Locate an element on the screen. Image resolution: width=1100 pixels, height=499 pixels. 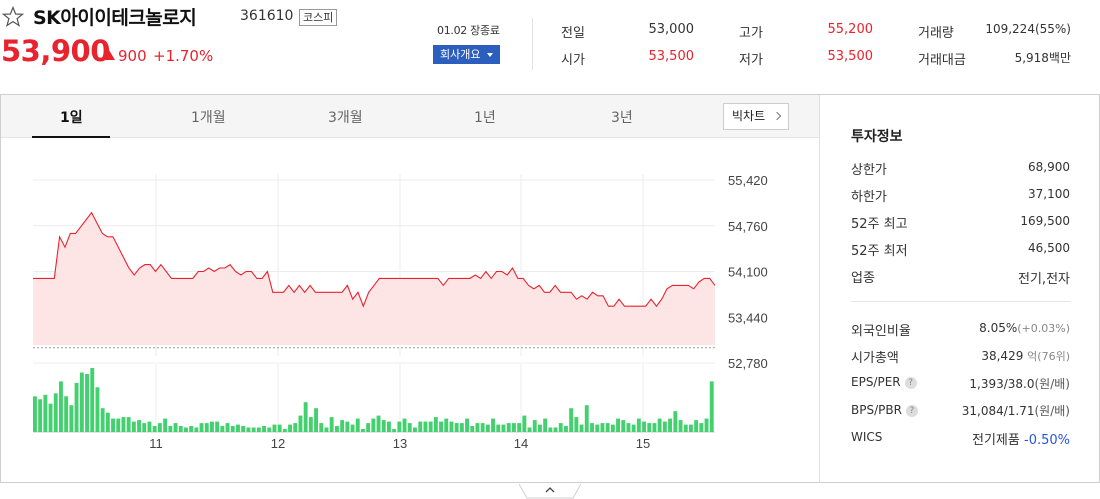
info-label-52w-low: 52주 최저 is located at coordinates (879, 251).